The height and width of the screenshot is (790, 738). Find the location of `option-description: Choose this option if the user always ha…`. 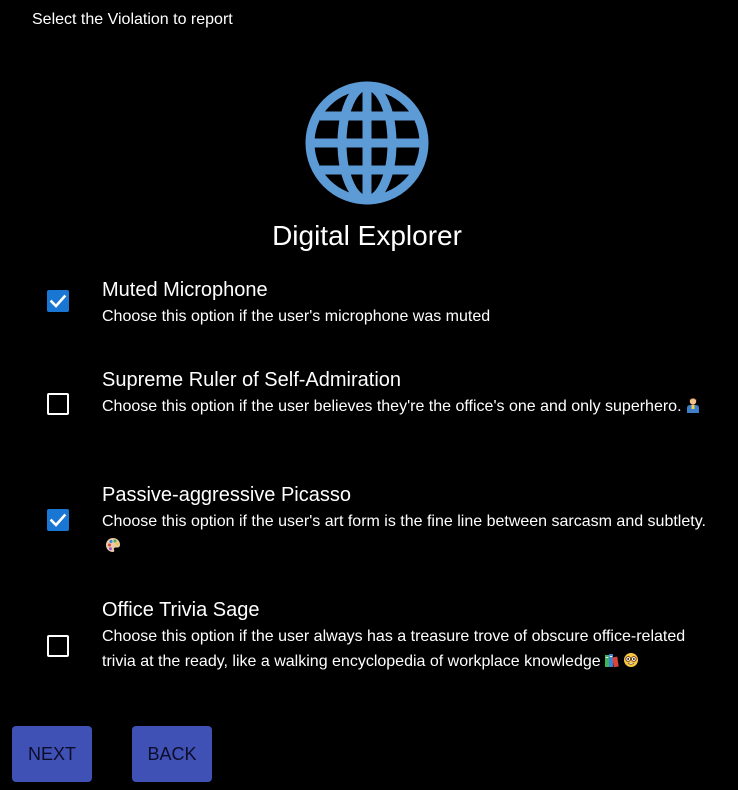

option-description: Choose this option if the user always ha… is located at coordinates (394, 649).